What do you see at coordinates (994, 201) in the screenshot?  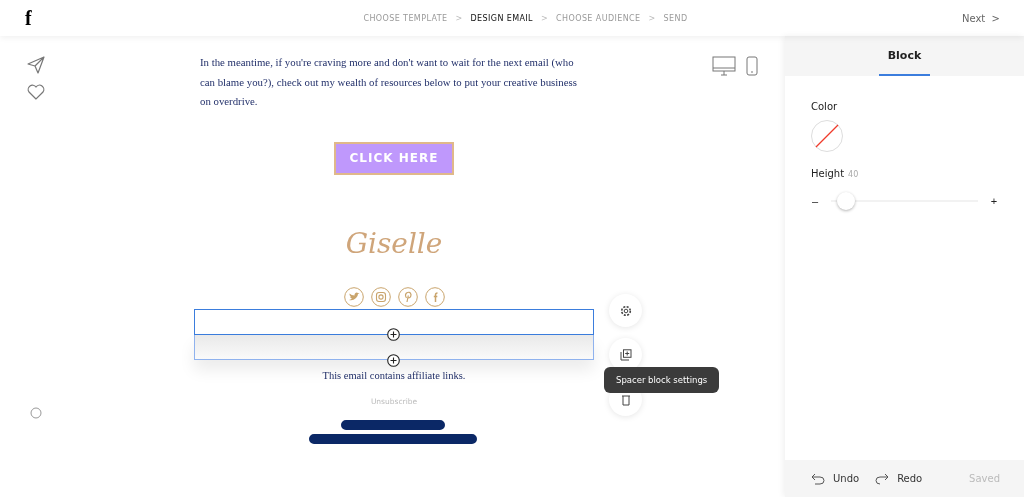 I see `increase-button: +` at bounding box center [994, 201].